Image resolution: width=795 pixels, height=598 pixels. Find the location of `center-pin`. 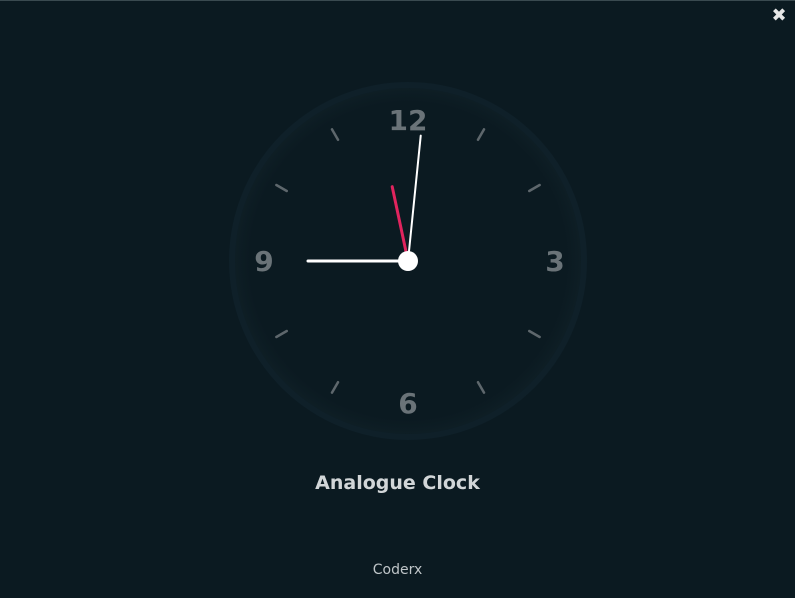

center-pin is located at coordinates (408, 261).